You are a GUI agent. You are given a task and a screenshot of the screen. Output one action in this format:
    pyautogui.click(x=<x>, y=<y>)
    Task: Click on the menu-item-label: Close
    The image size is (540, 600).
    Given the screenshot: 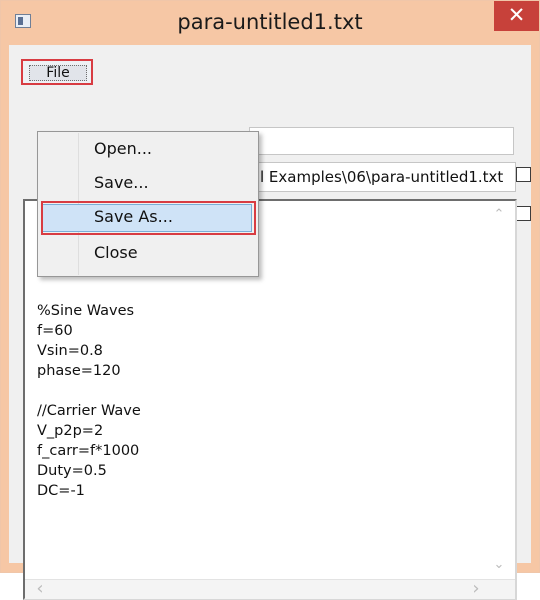 What is the action you would take?
    pyautogui.click(x=116, y=252)
    